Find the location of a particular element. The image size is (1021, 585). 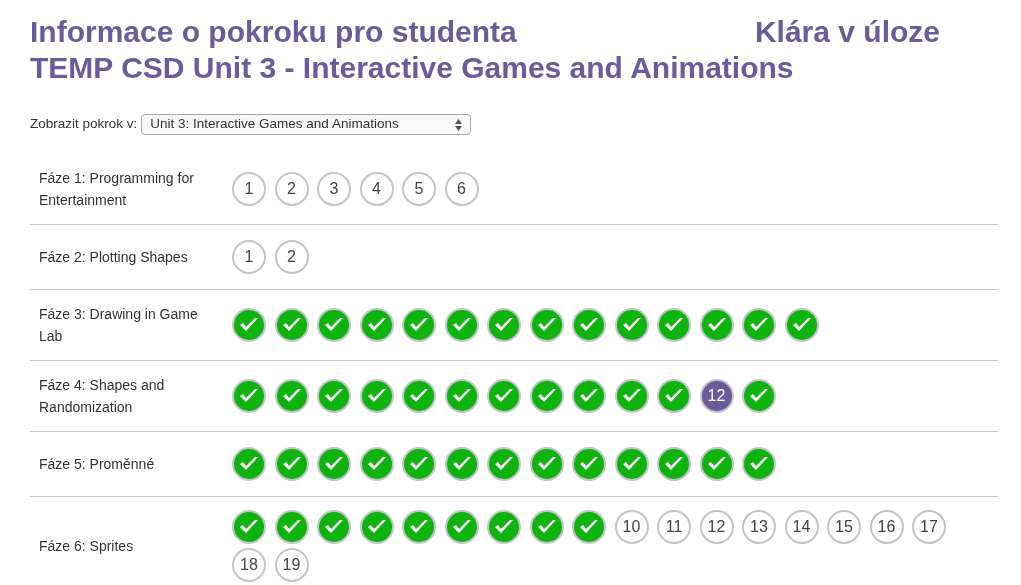

level-bubble: 19 is located at coordinates (291, 565).